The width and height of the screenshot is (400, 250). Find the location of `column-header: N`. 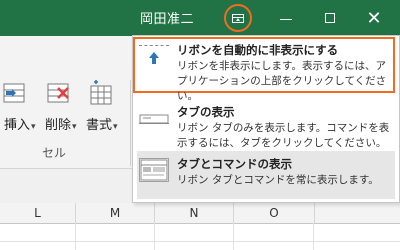

column-header: N is located at coordinates (194, 213).